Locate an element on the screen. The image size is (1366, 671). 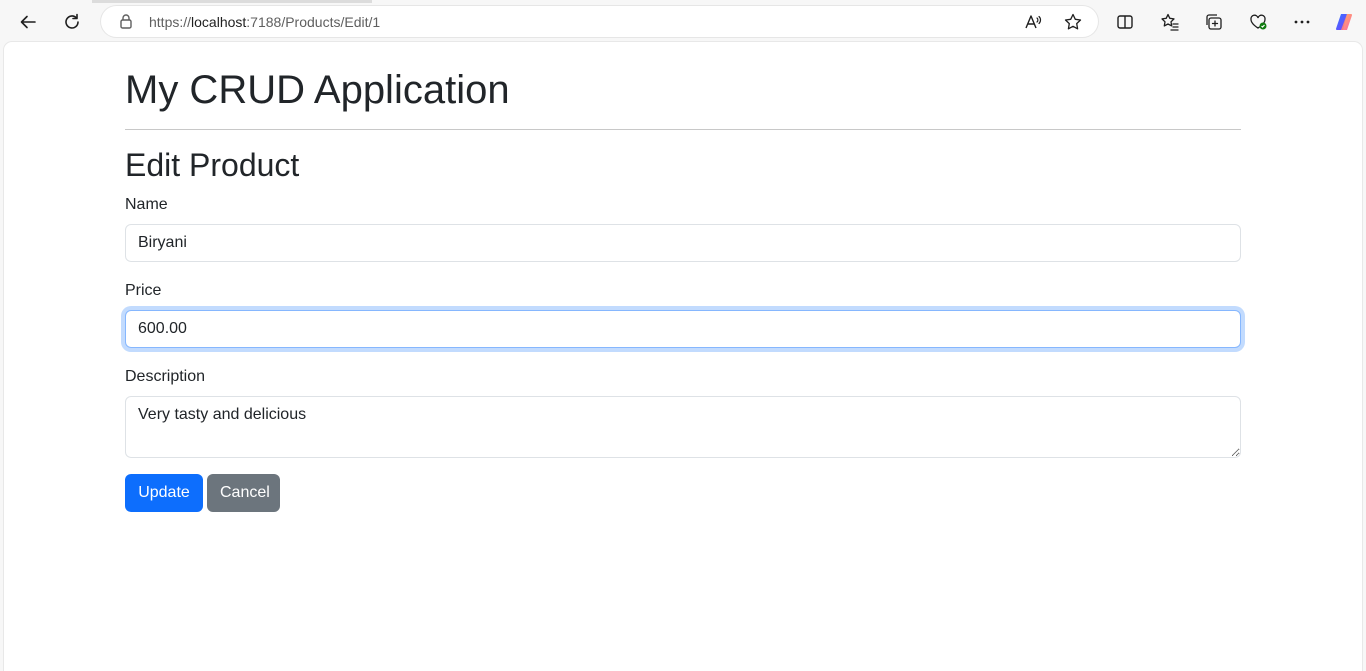
split-screen-button is located at coordinates (1125, 22).